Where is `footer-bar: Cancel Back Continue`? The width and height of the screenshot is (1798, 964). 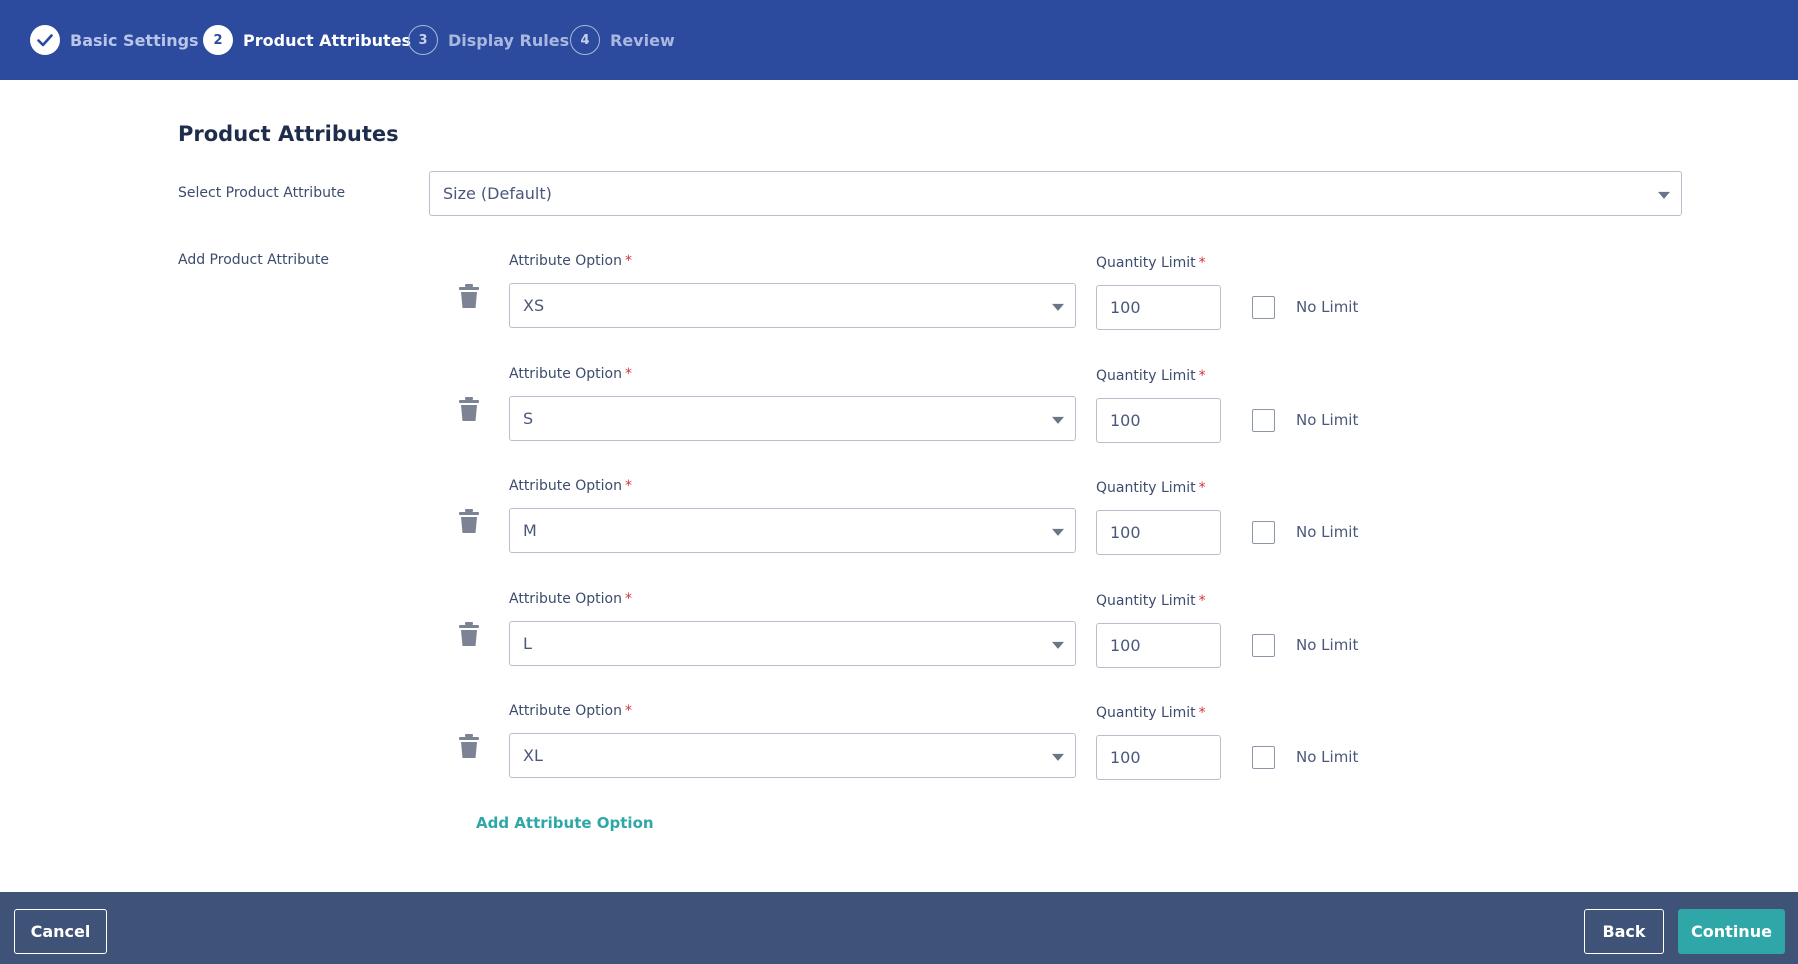 footer-bar: Cancel Back Continue is located at coordinates (899, 928).